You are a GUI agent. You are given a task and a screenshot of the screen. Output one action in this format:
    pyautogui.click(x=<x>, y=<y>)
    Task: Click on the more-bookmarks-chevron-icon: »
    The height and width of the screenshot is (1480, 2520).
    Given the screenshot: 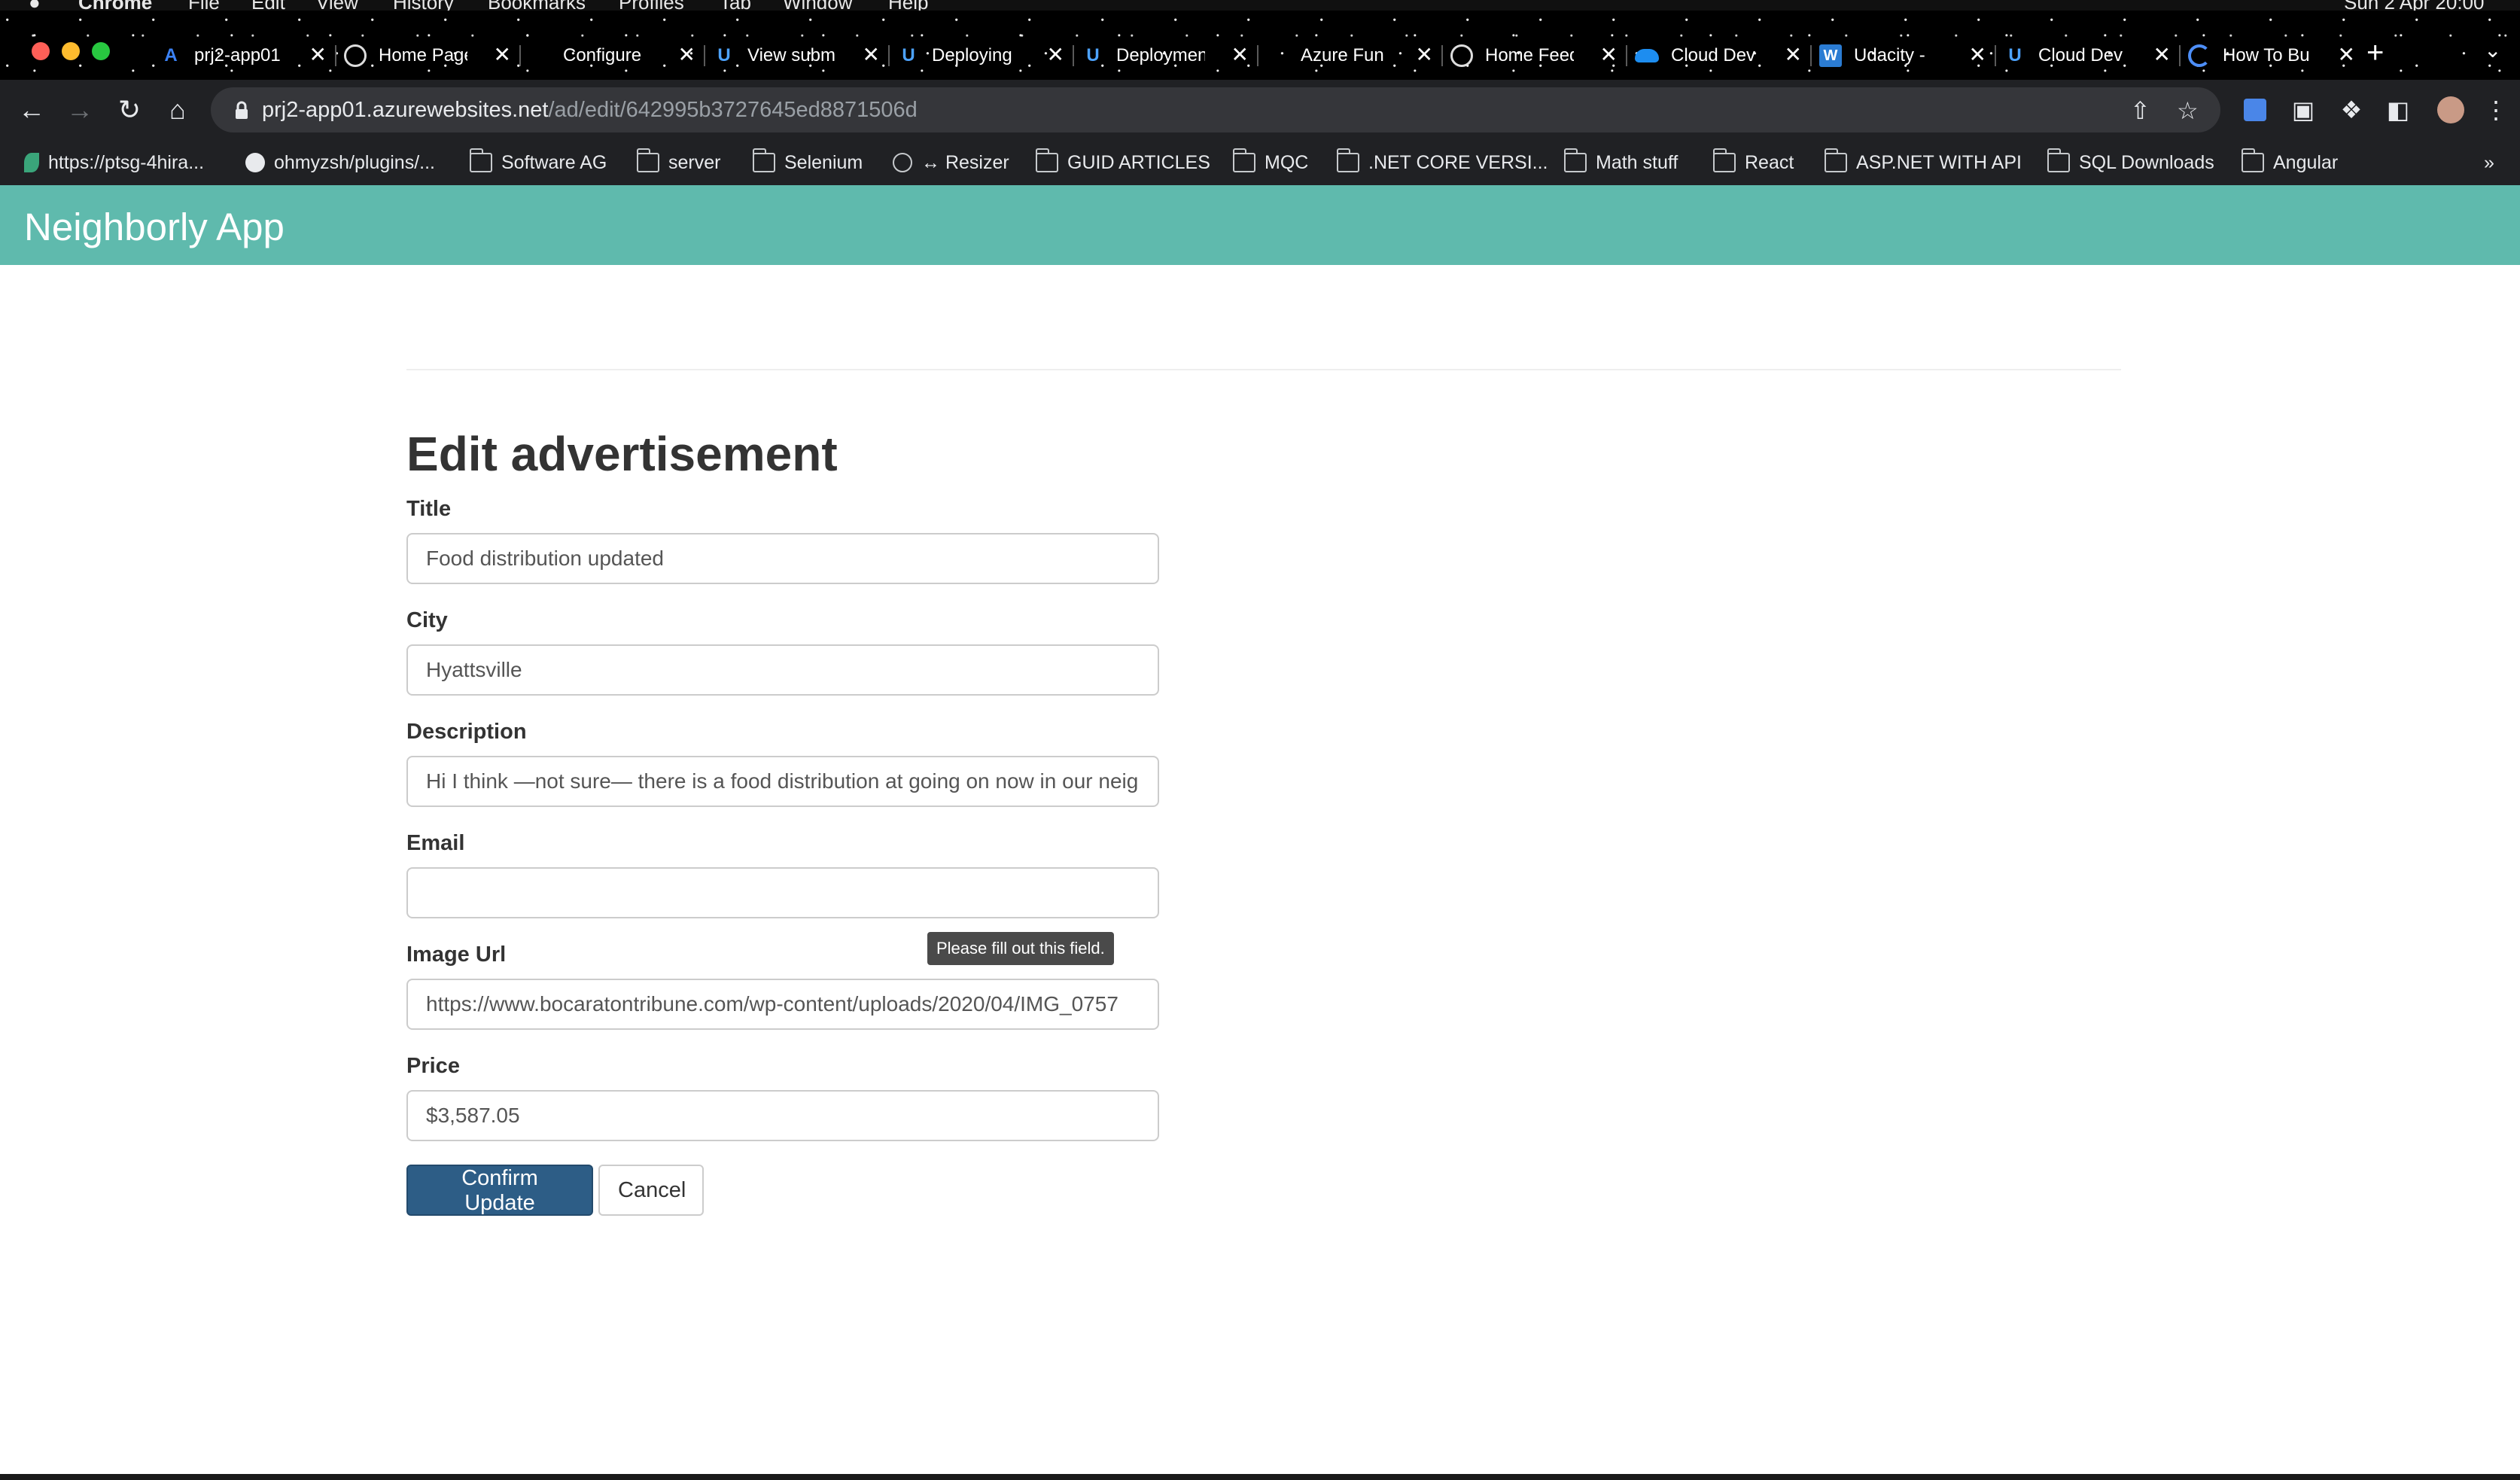 What is the action you would take?
    pyautogui.click(x=2489, y=163)
    